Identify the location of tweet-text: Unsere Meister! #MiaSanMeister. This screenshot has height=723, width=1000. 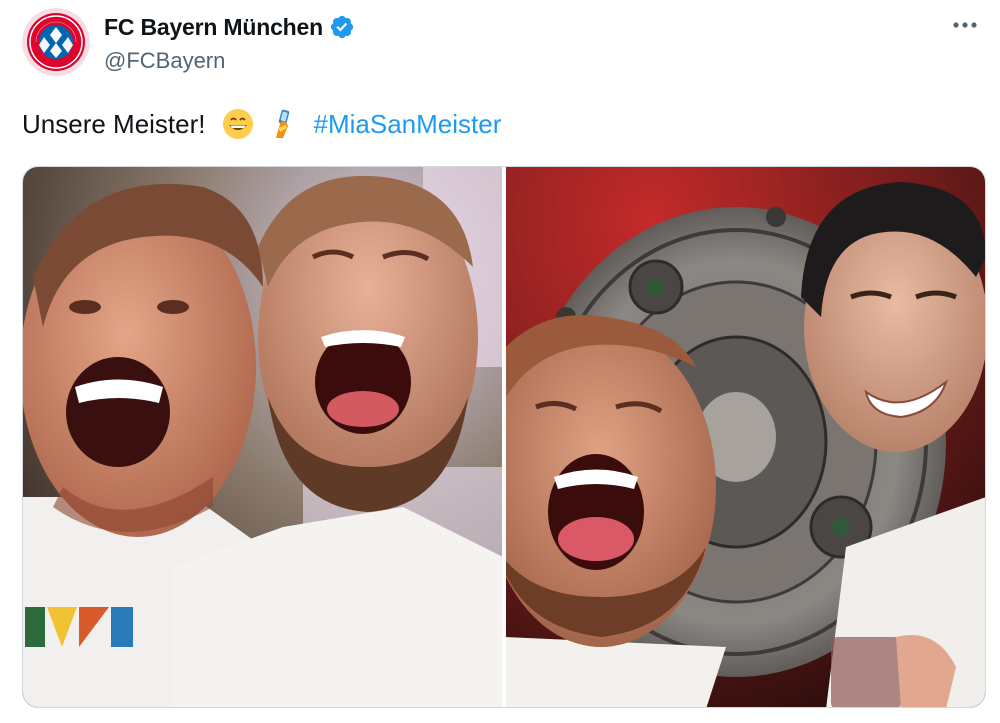
(261, 124).